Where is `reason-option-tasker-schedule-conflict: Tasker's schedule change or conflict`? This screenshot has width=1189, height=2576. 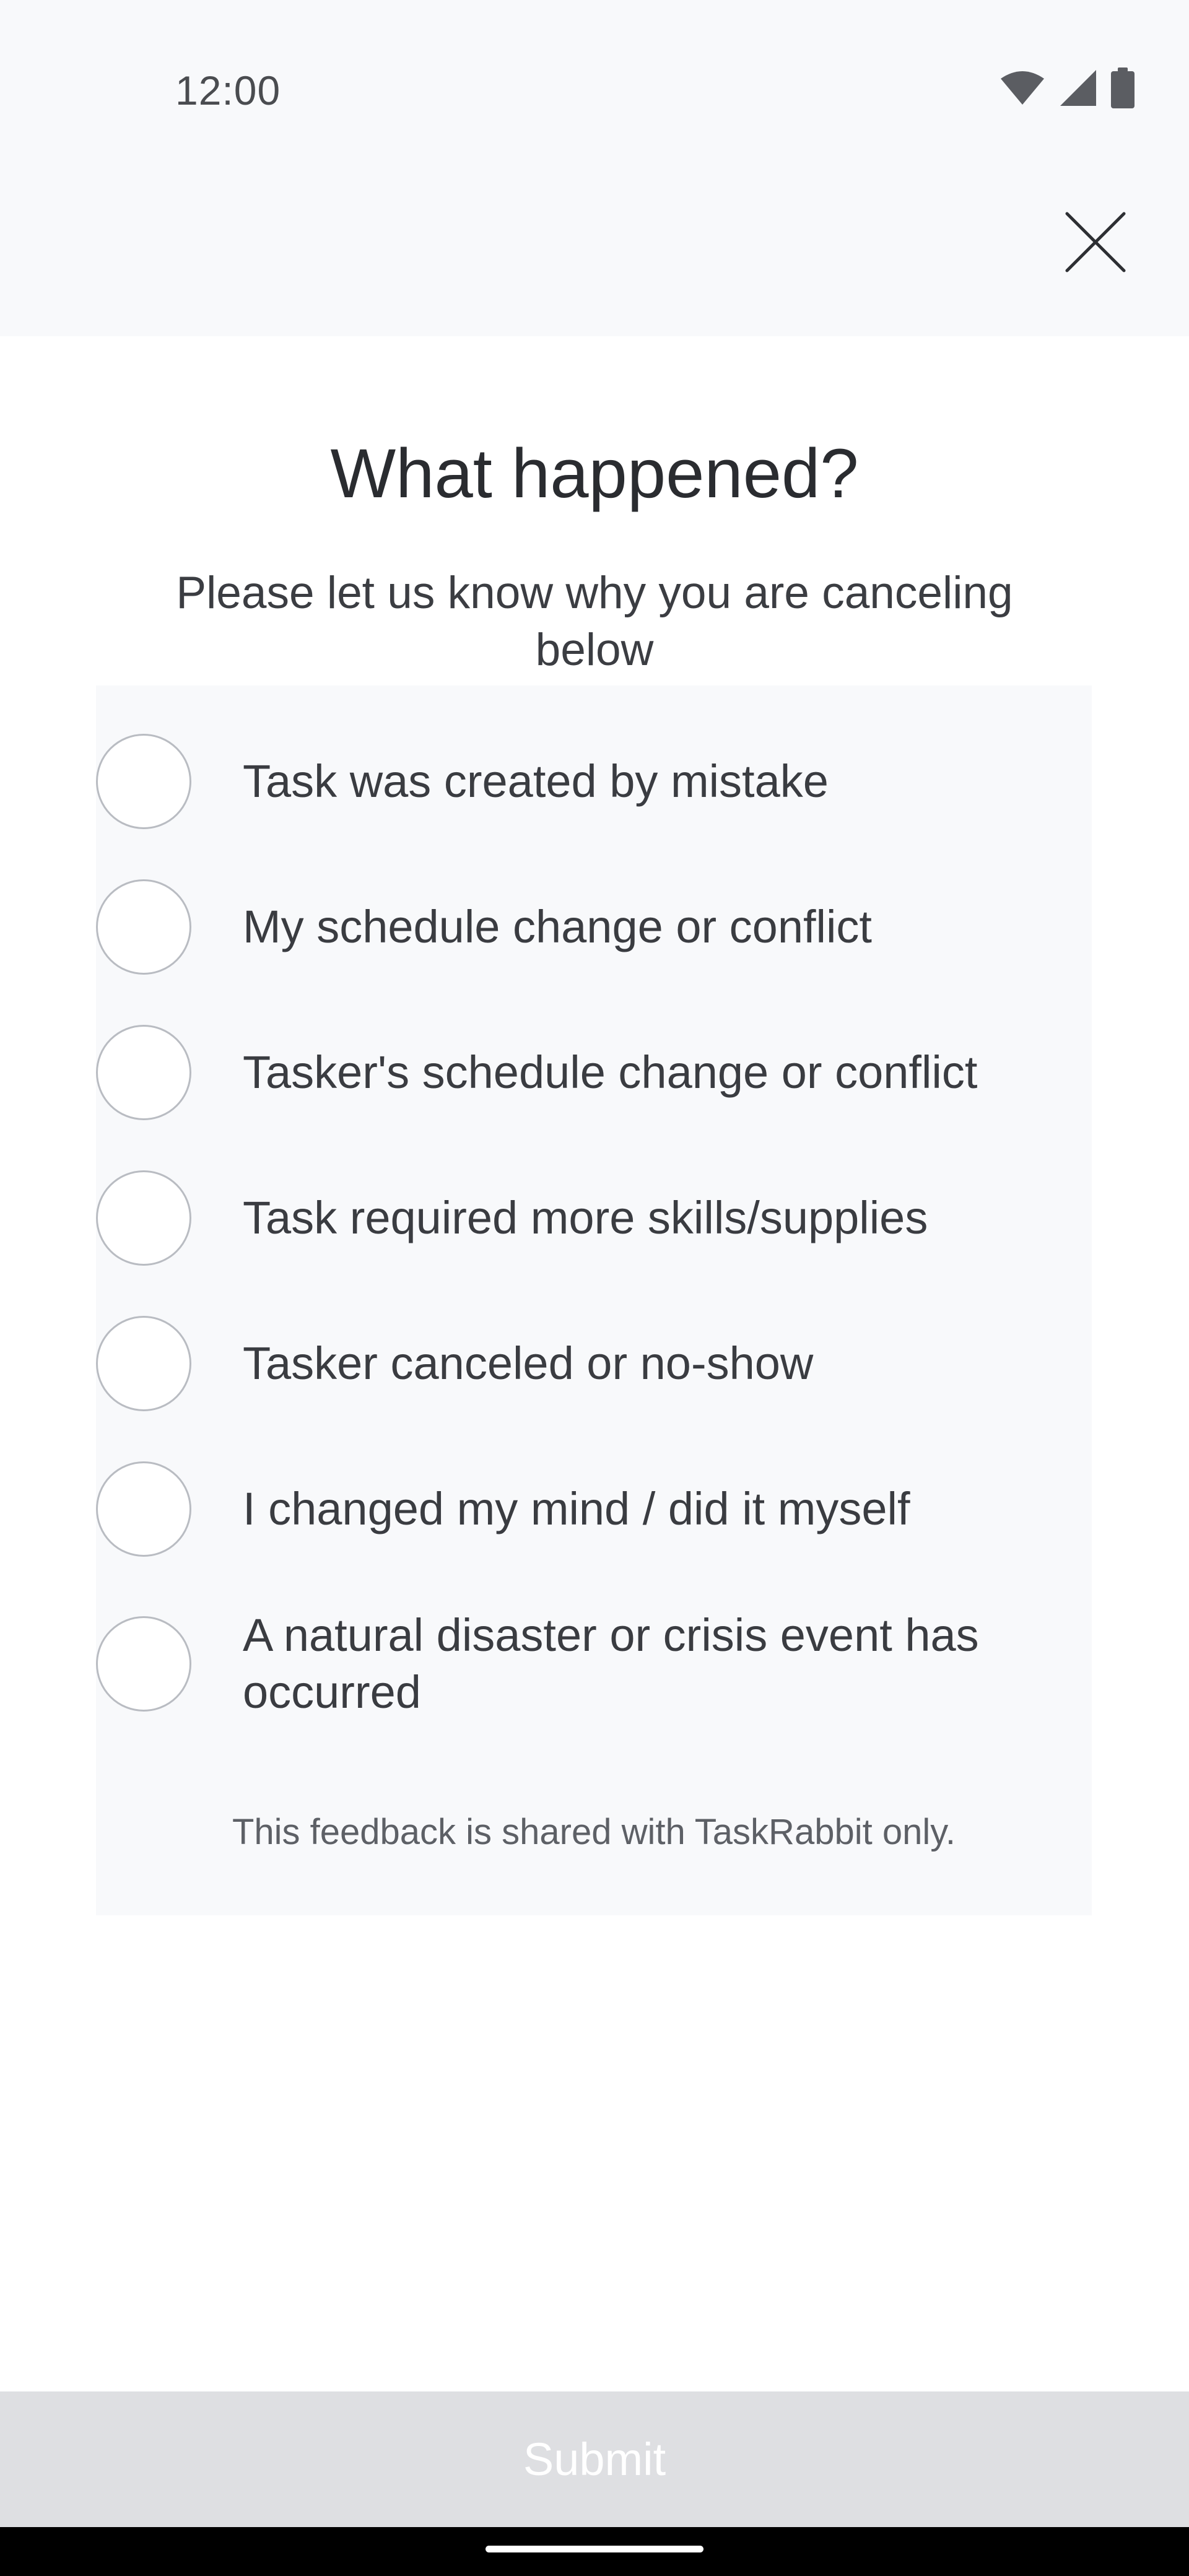
reason-option-tasker-schedule-conflict: Tasker's schedule change or conflict is located at coordinates (594, 1072).